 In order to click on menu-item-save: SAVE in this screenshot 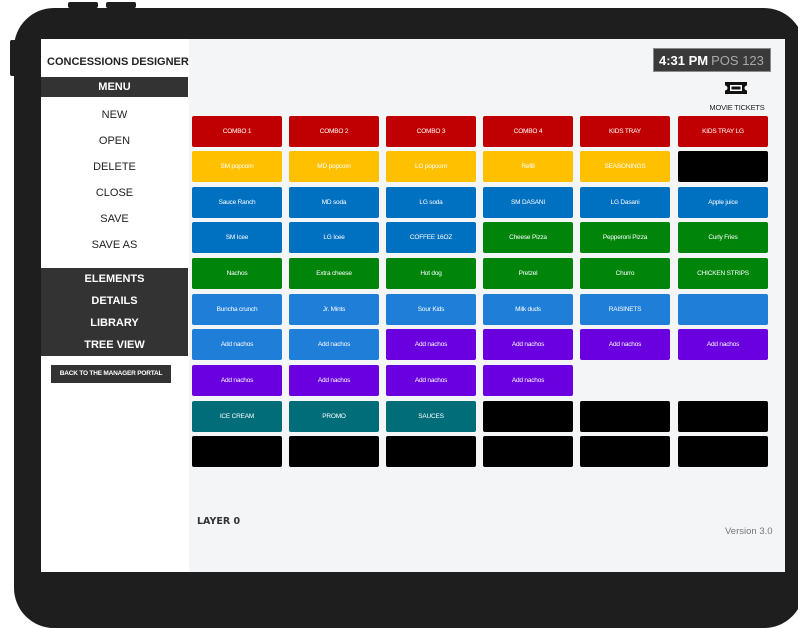, I will do `click(114, 219)`.